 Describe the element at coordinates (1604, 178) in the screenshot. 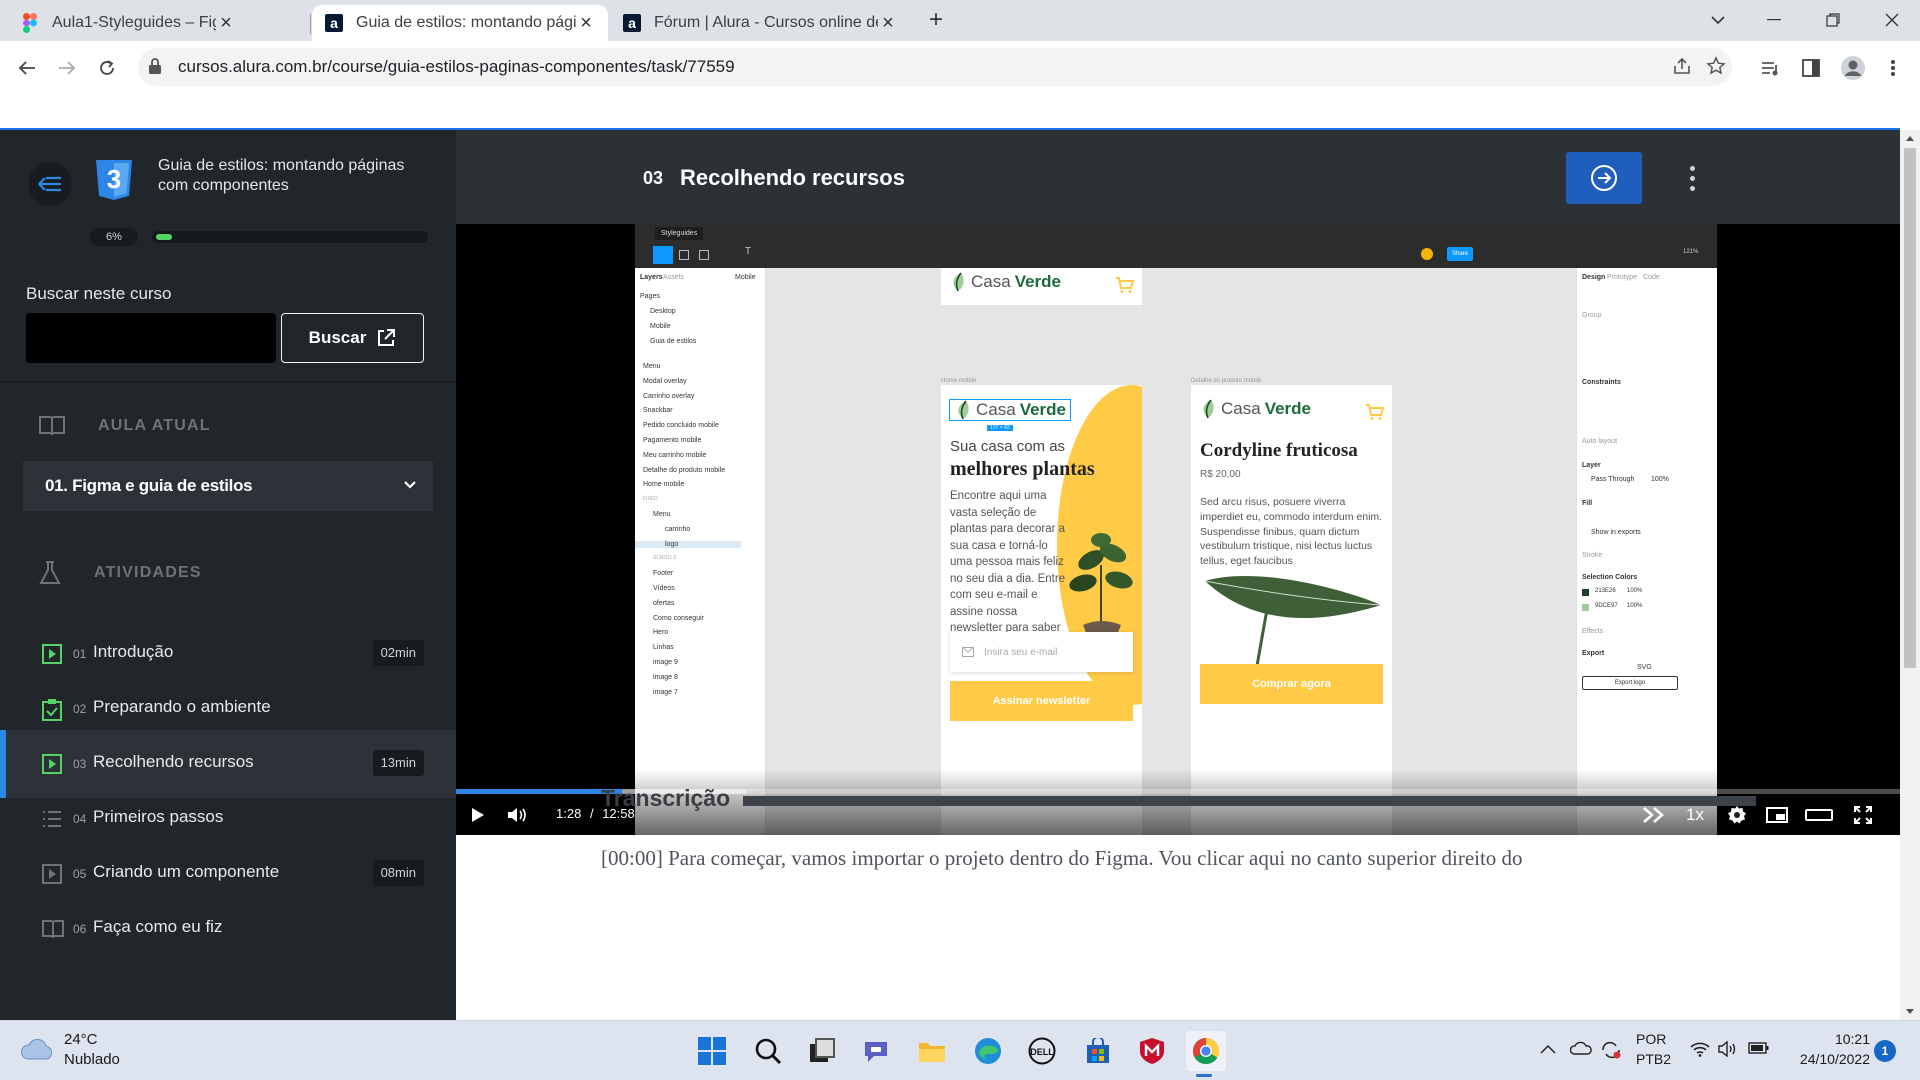

I see `next-lesson-button` at that location.